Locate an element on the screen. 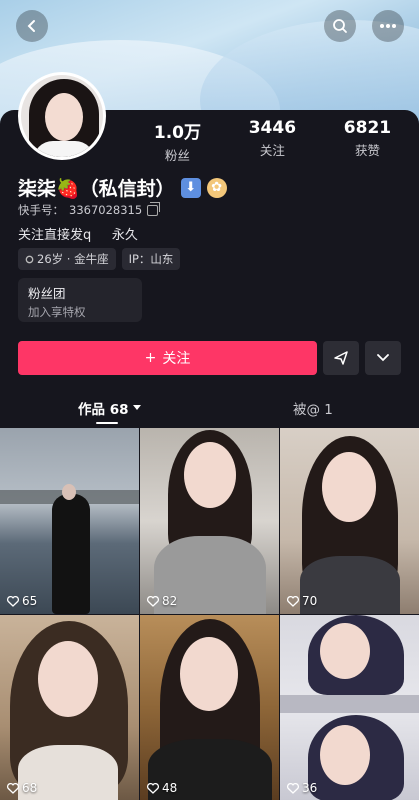  stat-followers: 1.0万 粉丝 is located at coordinates (177, 141).